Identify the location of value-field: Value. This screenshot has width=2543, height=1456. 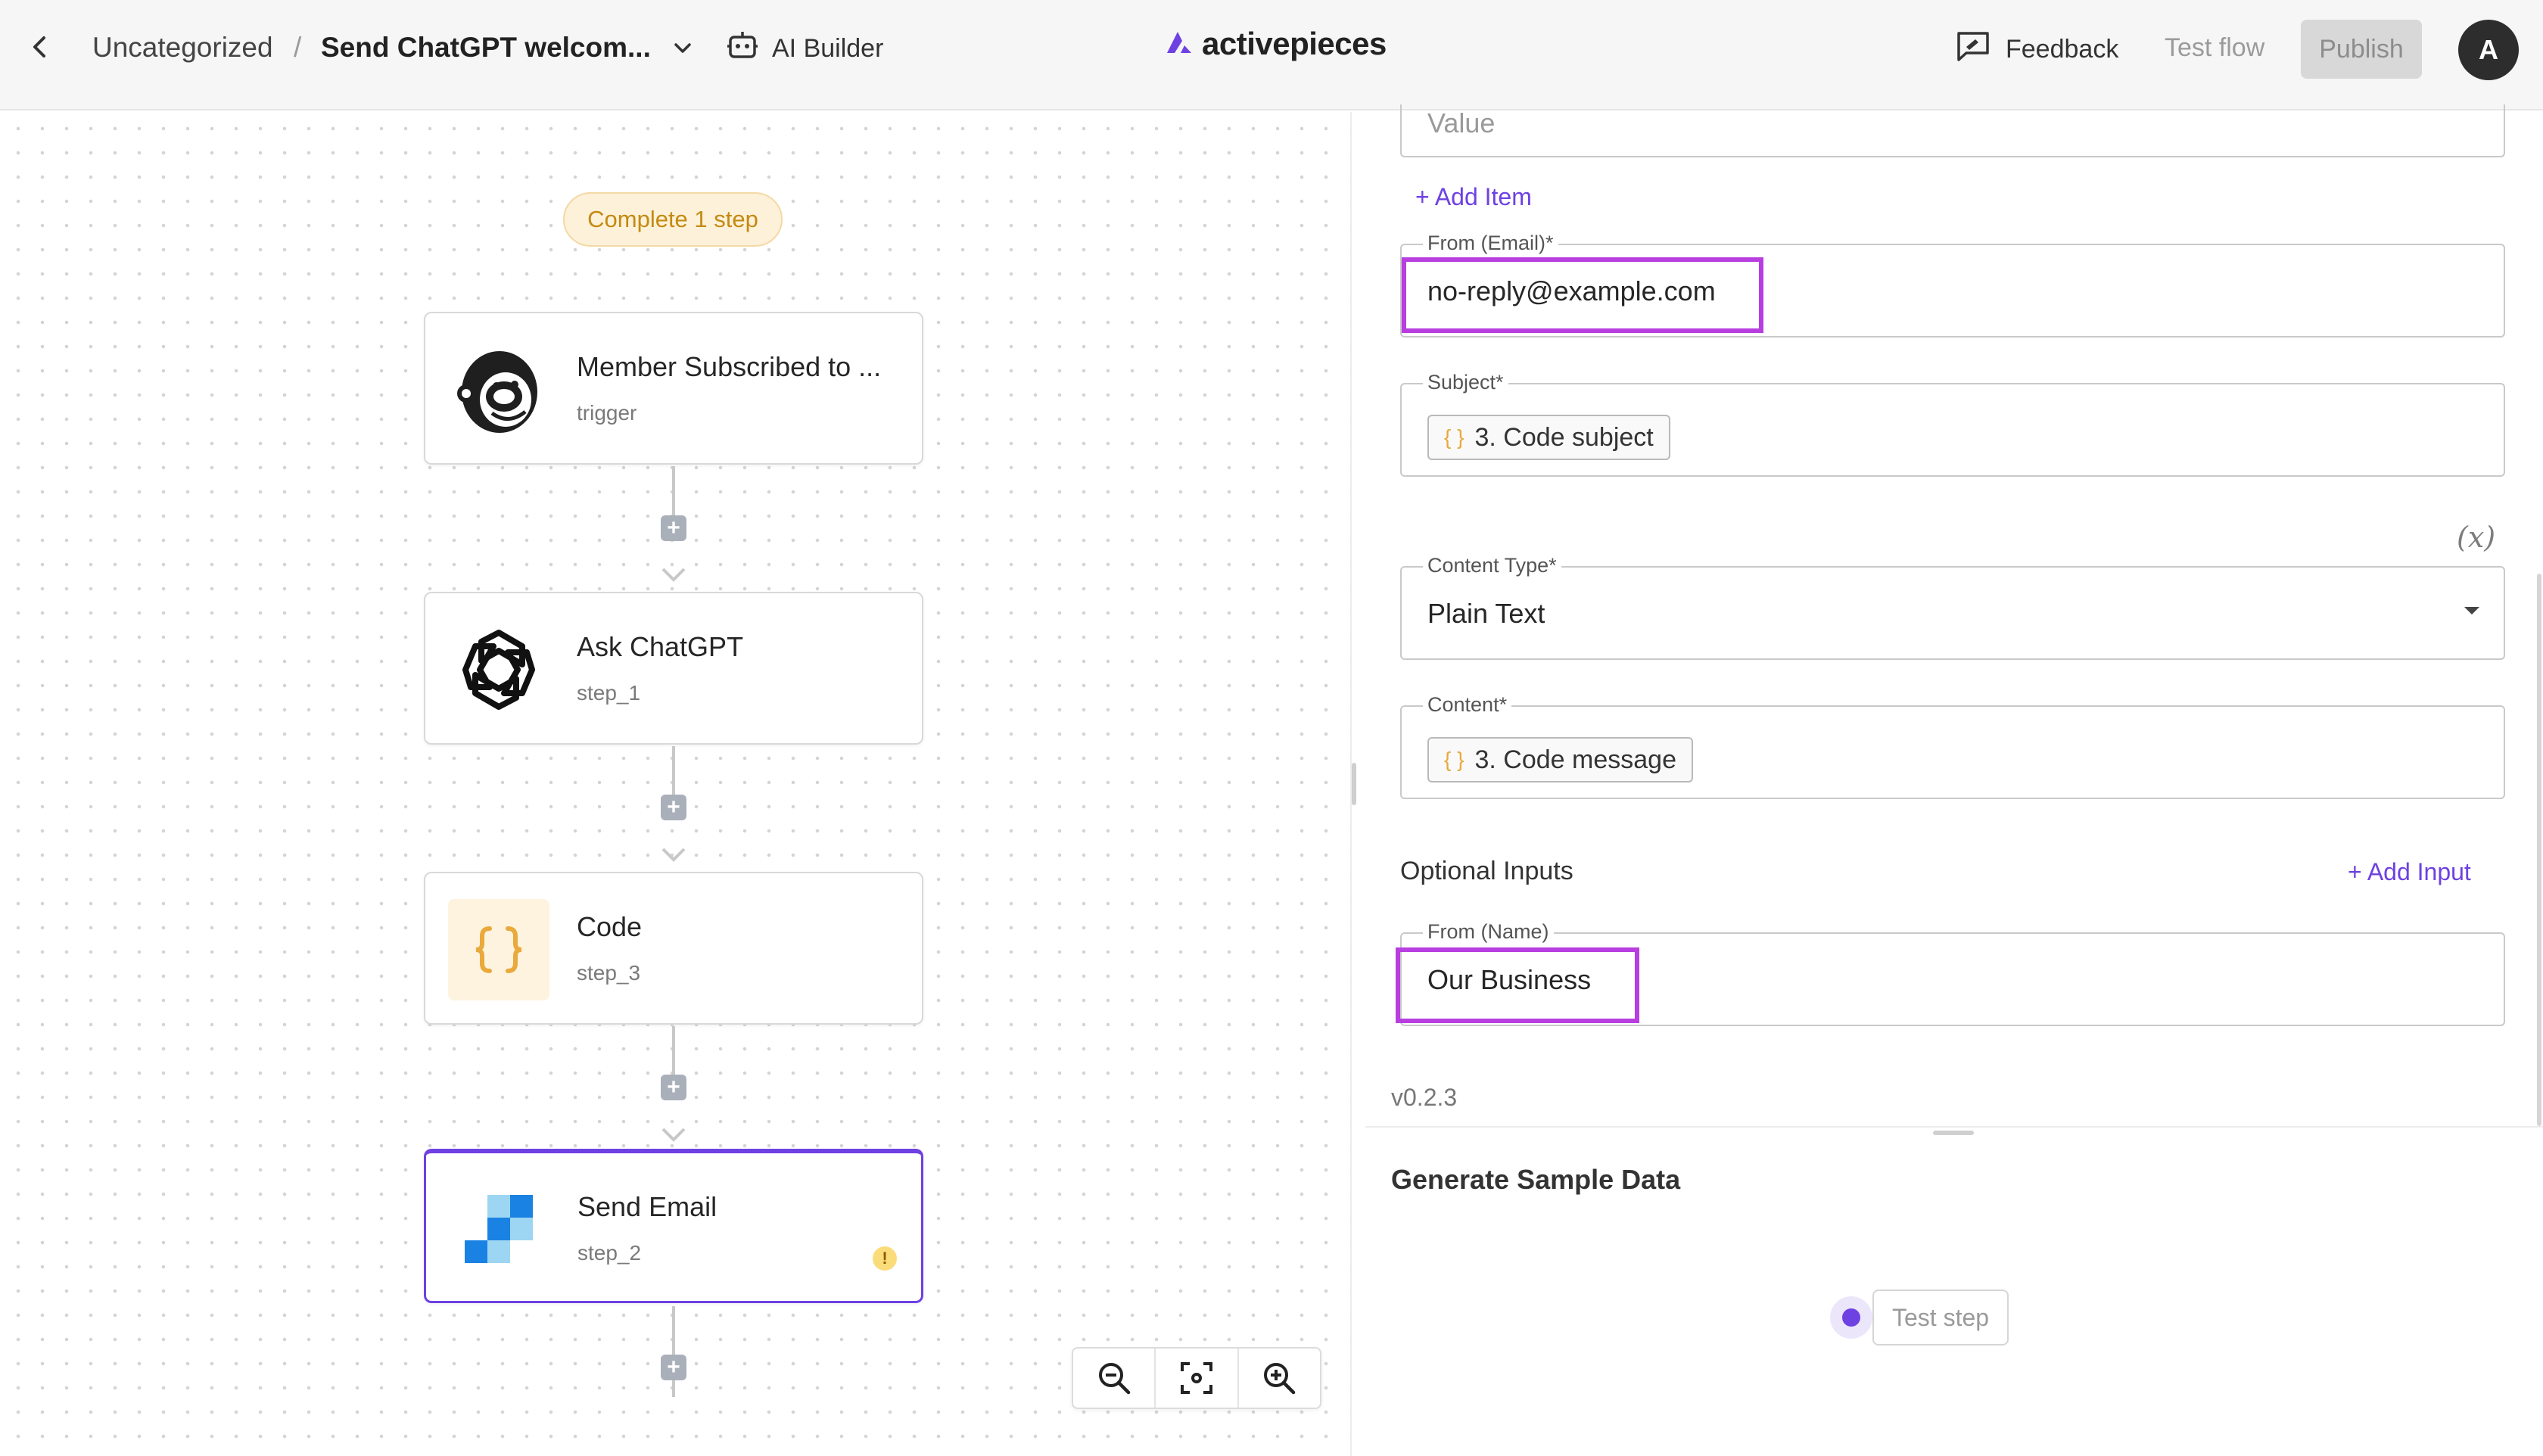
(1952, 130).